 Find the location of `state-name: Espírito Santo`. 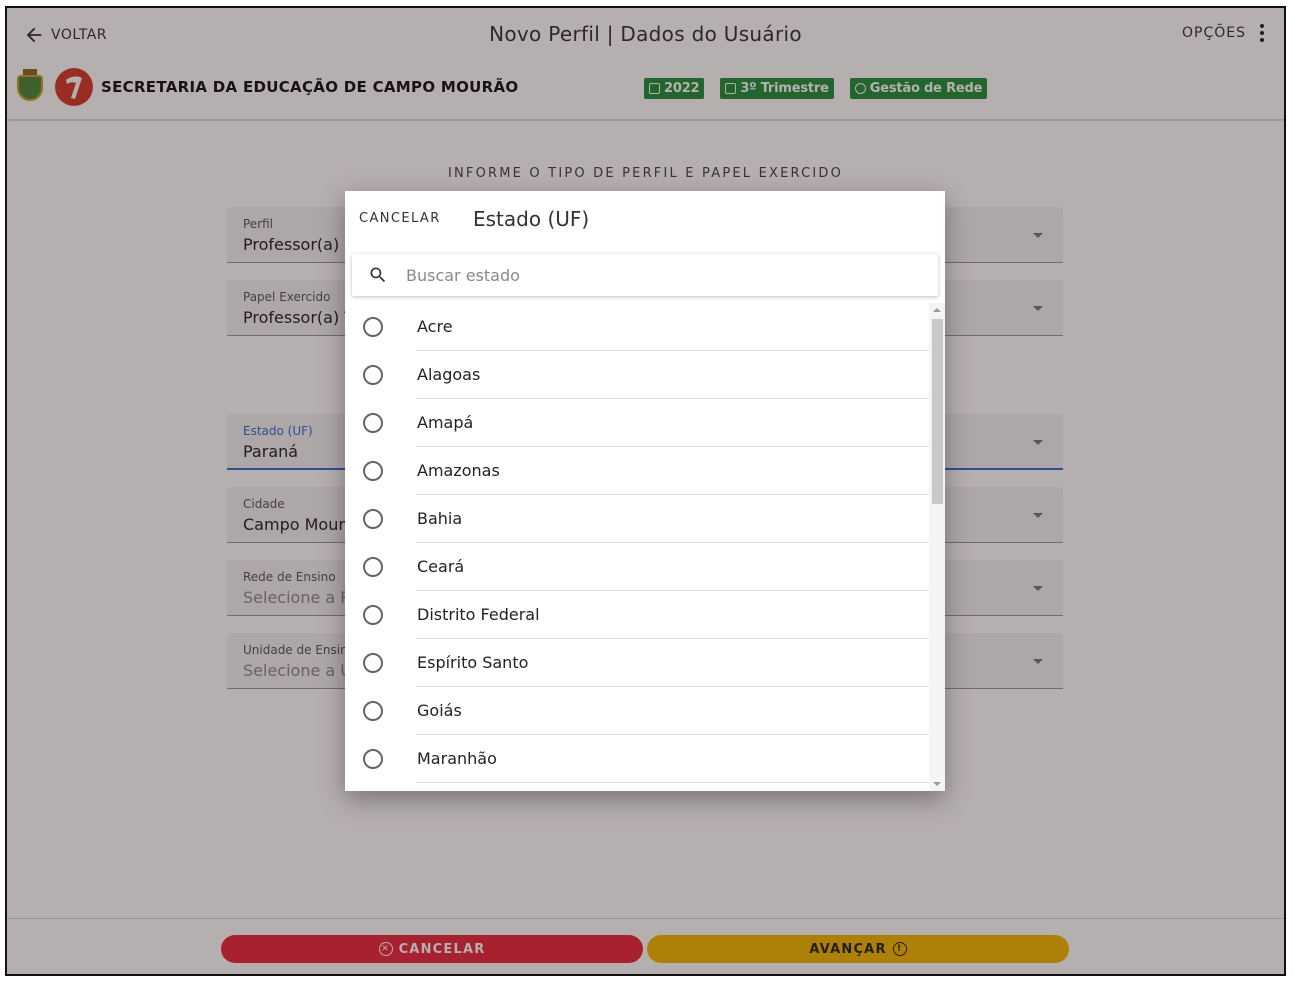

state-name: Espírito Santo is located at coordinates (473, 662).